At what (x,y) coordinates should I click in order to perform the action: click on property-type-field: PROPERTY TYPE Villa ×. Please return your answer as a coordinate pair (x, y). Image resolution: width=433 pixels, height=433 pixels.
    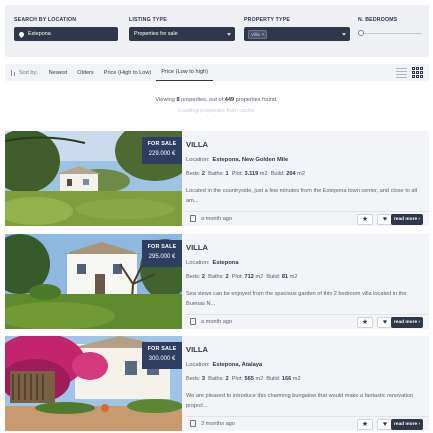
    Looking at the image, I should click on (297, 29).